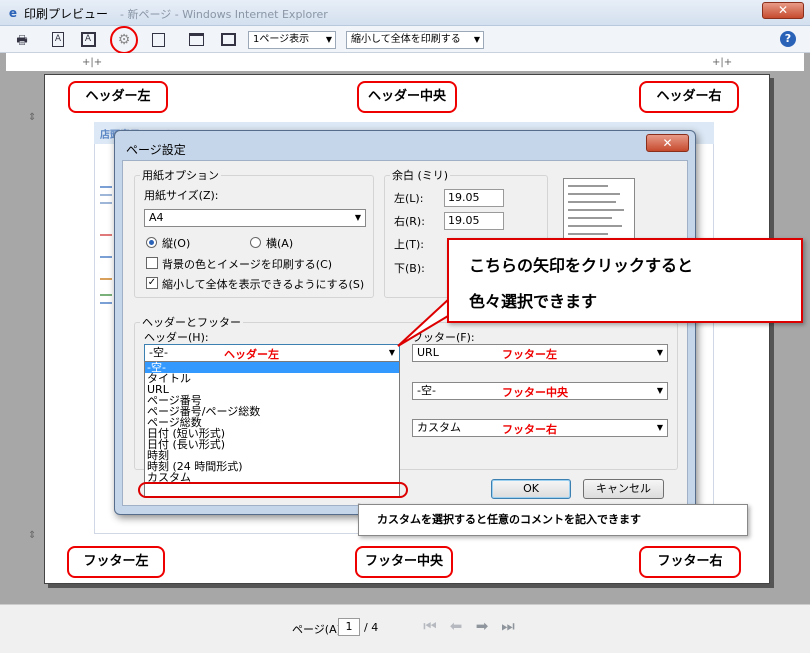 The image size is (810, 653). I want to click on dialog-close-button: ✕, so click(667, 143).